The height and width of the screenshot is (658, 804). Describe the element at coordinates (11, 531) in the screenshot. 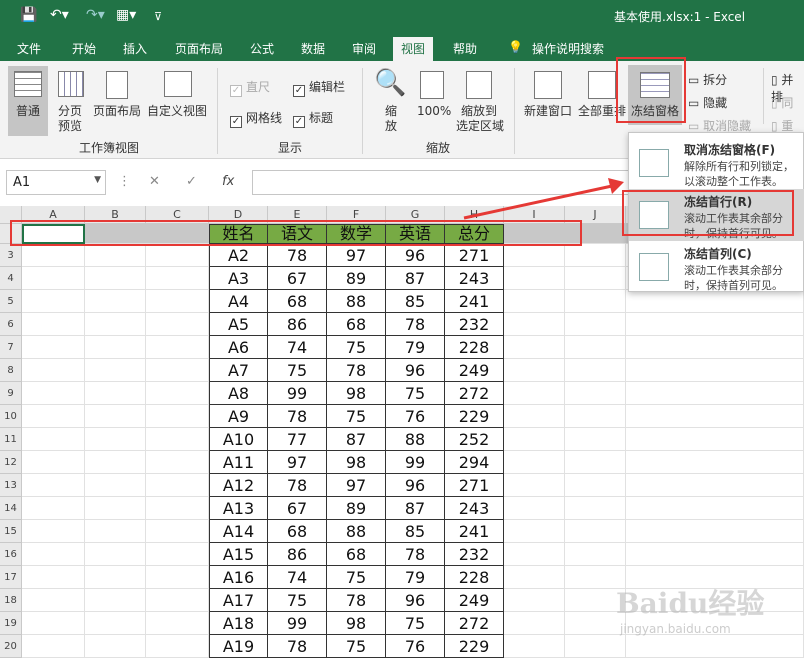

I see `row-header: 15` at that location.